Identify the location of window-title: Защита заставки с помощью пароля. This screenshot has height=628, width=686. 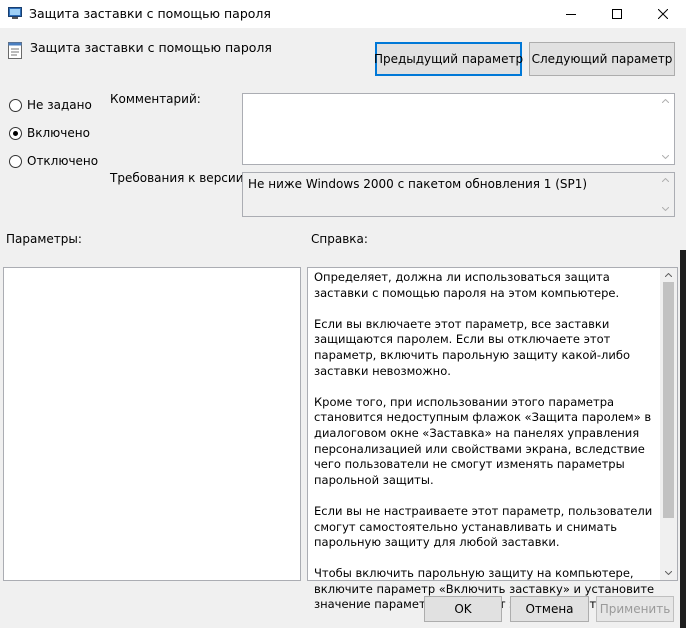
(150, 13).